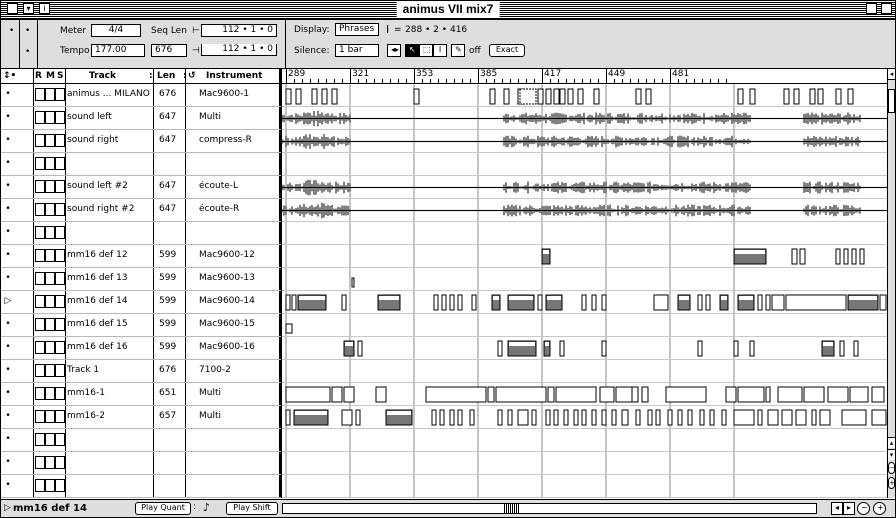 This screenshot has width=896, height=518. I want to click on track-instrument: Multi, so click(210, 117).